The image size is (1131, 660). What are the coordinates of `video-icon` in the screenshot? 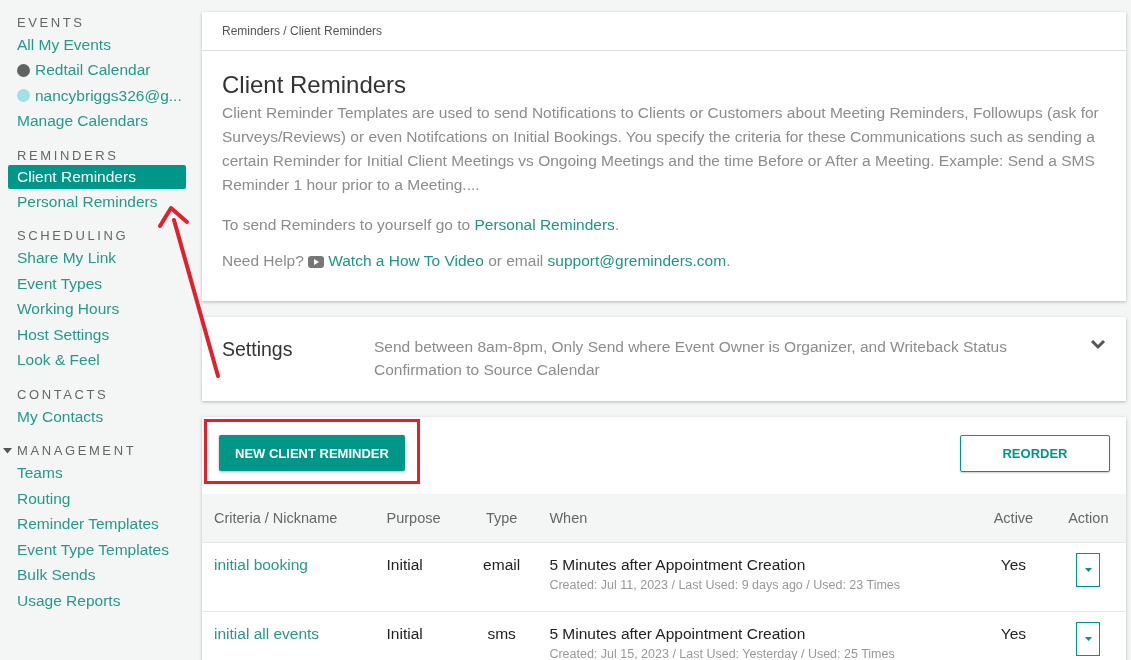 It's located at (316, 262).